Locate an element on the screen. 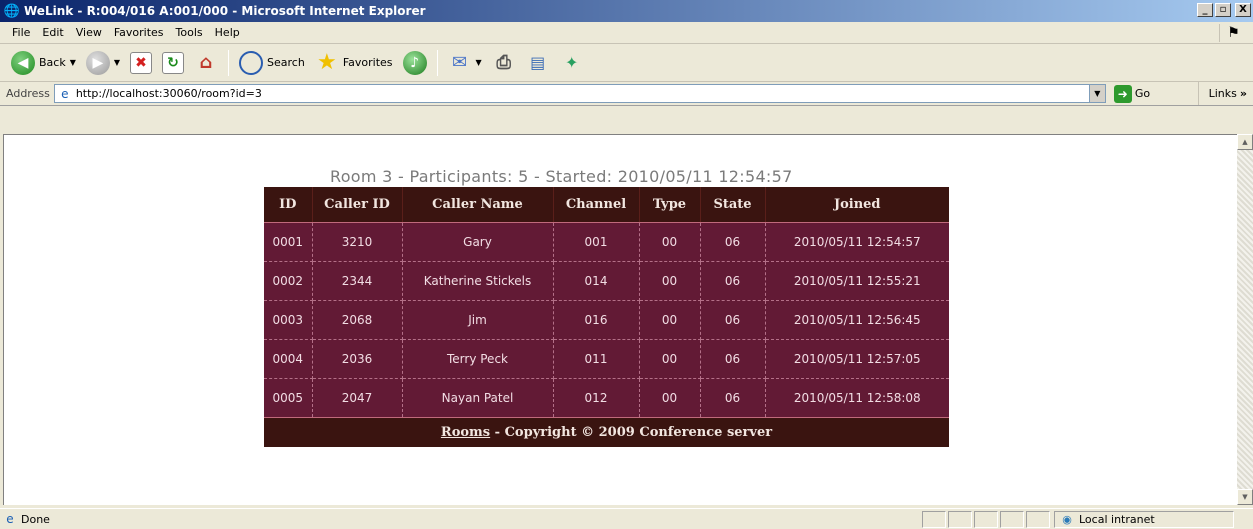 Image resolution: width=1253 pixels, height=529 pixels. cell-channel: 011 is located at coordinates (596, 359).